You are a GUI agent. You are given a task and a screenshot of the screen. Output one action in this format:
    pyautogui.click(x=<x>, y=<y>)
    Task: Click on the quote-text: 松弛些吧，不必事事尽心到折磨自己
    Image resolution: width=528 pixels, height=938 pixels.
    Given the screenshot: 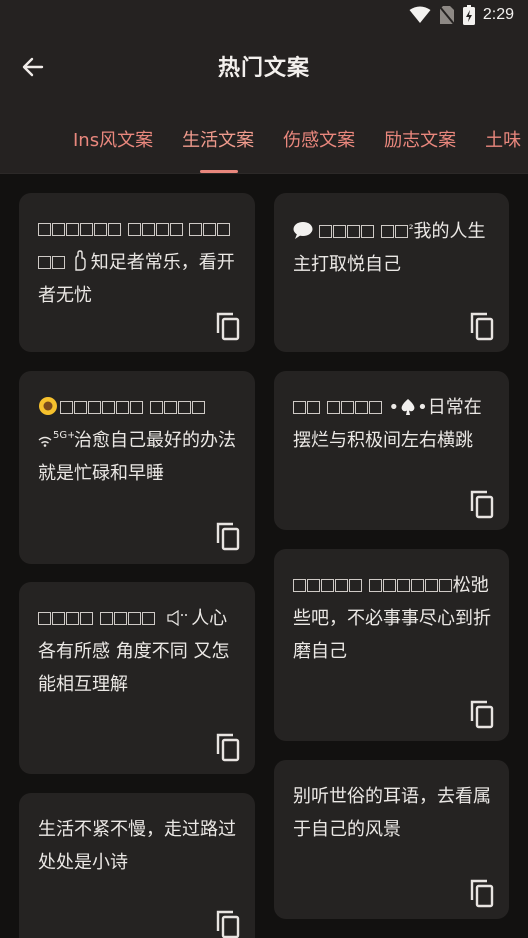 What is the action you would take?
    pyautogui.click(x=392, y=618)
    